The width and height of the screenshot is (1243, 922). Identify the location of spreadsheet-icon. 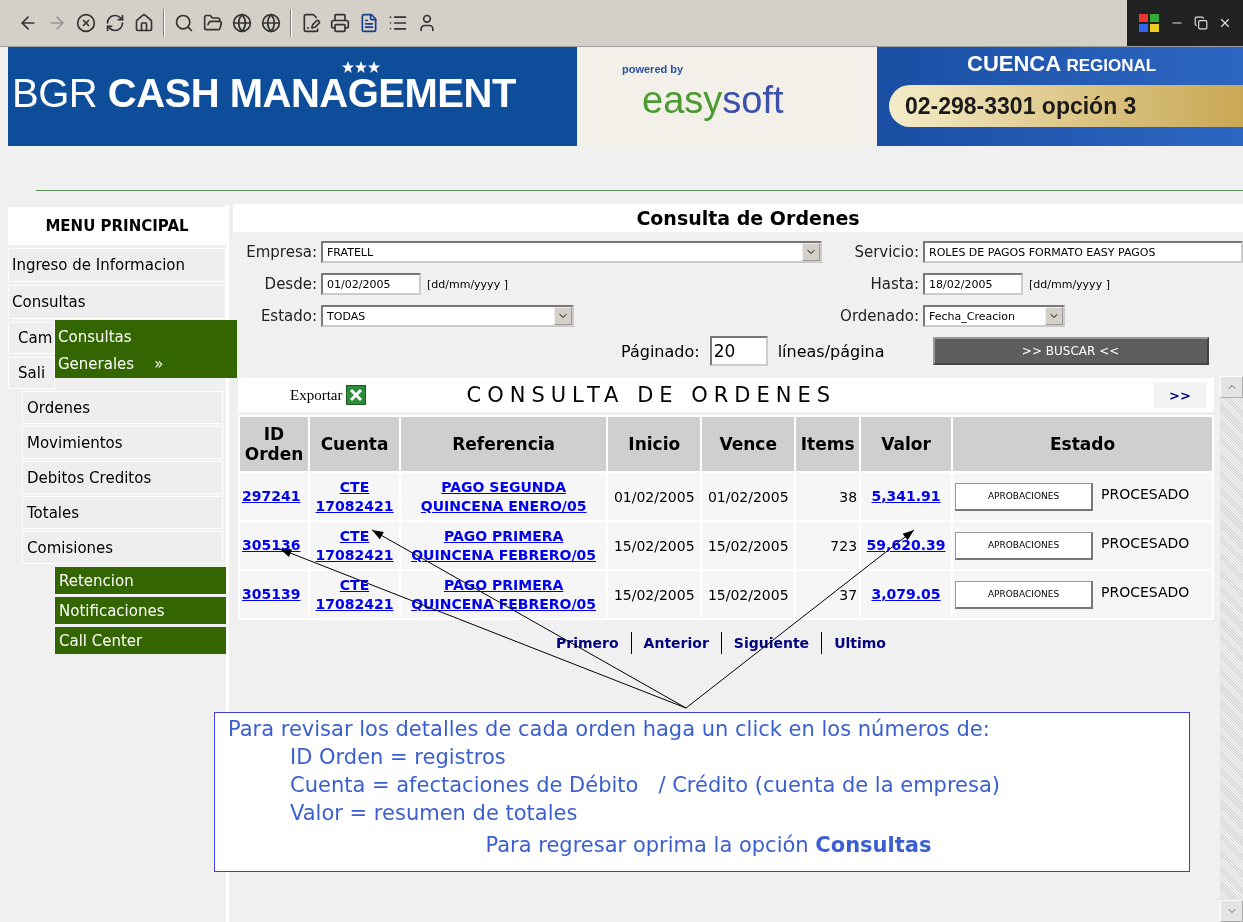
(356, 395).